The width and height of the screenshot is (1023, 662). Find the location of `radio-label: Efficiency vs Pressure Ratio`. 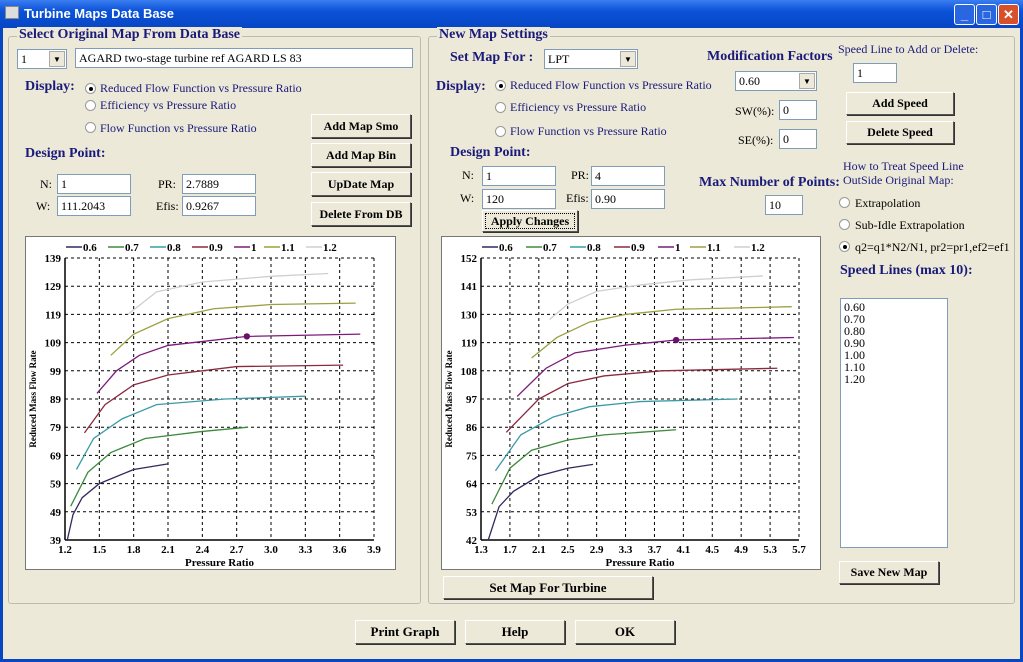

radio-label: Efficiency vs Pressure Ratio is located at coordinates (168, 105).